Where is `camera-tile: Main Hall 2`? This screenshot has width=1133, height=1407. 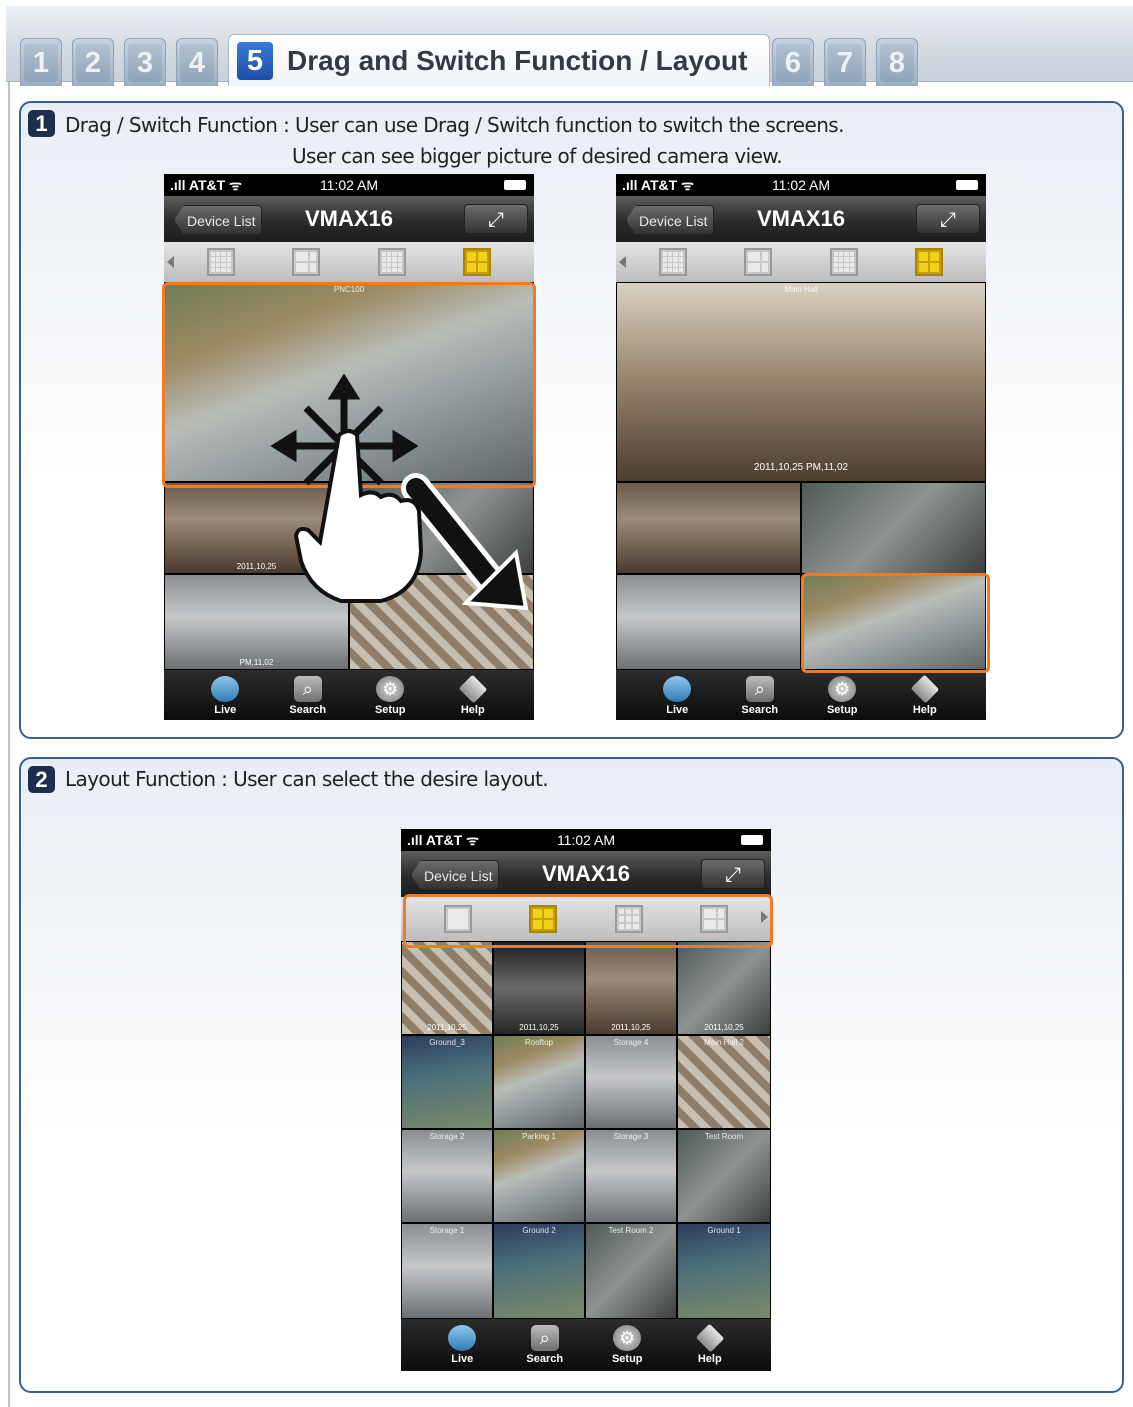
camera-tile: Main Hall 2 is located at coordinates (724, 1082).